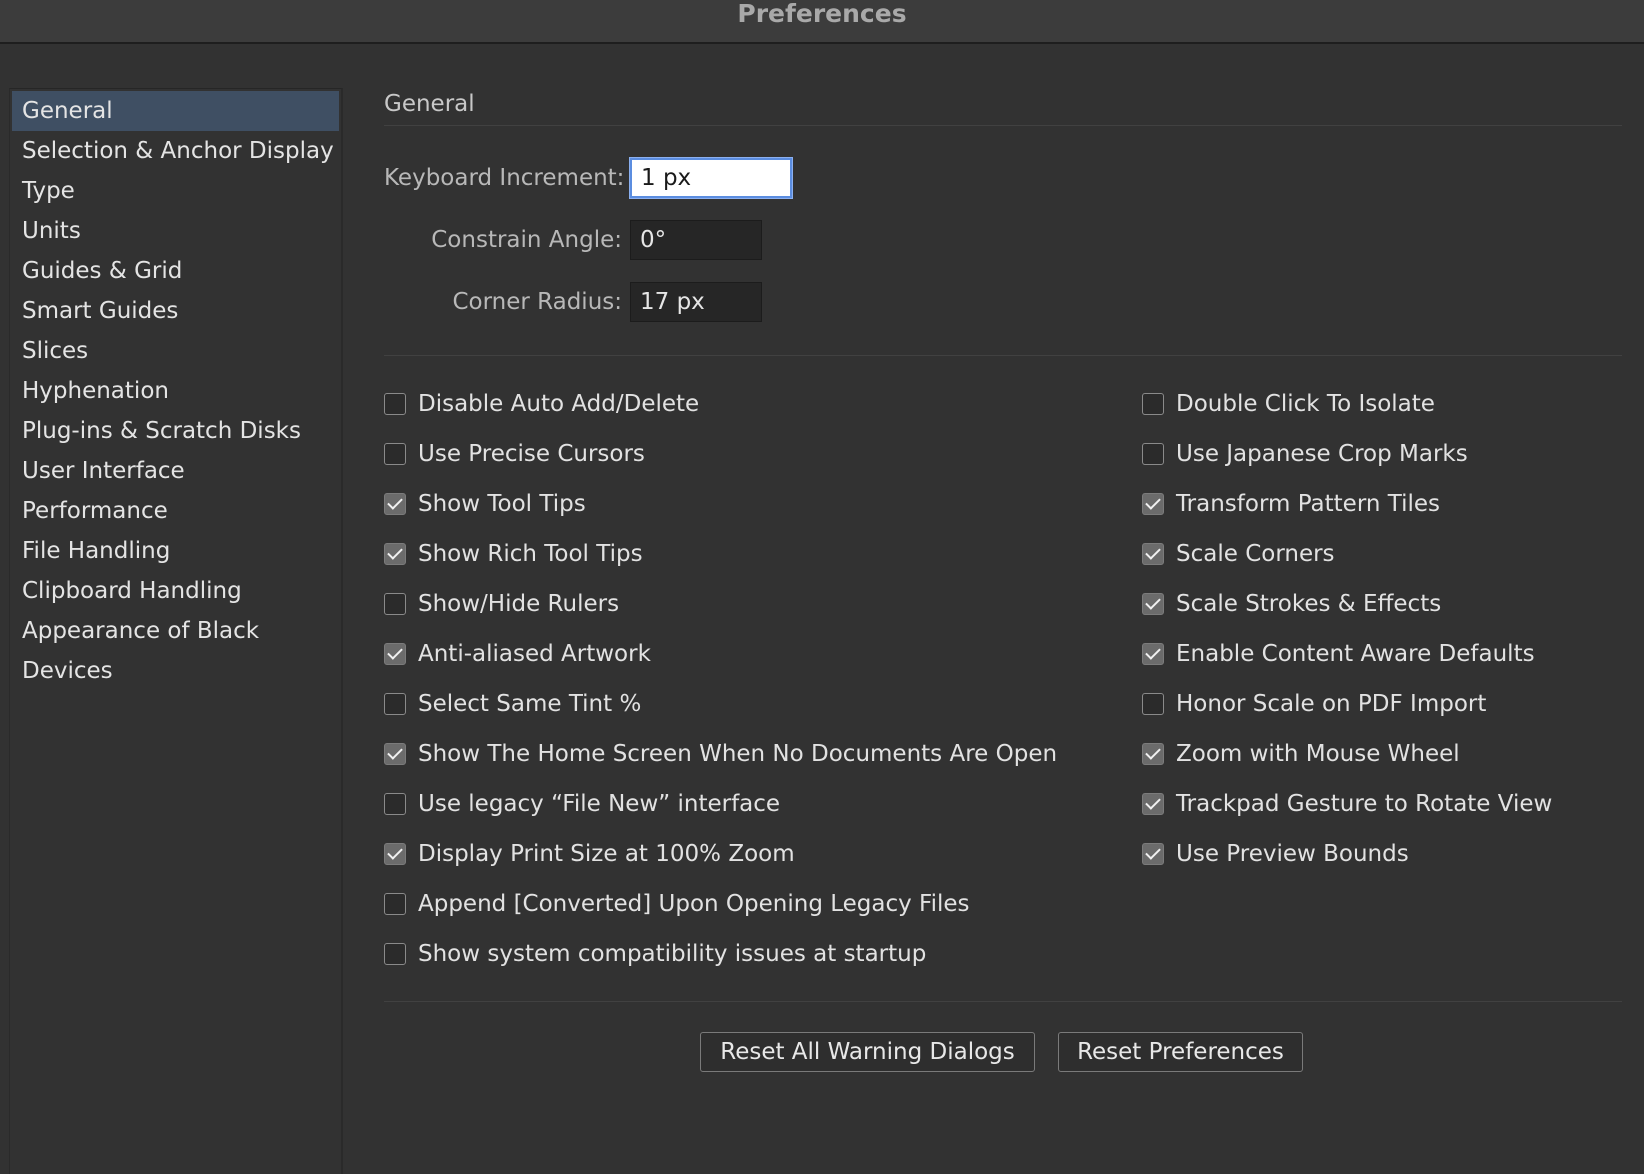  Describe the element at coordinates (1153, 604) in the screenshot. I see `checkbox-scale-strokes-effects` at that location.